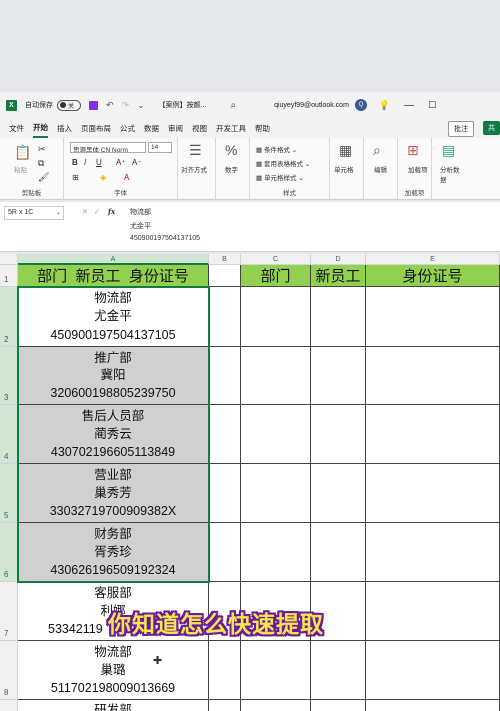 The height and width of the screenshot is (711, 500). Describe the element at coordinates (121, 162) in the screenshot. I see `grow-font-icon: A⁺` at that location.